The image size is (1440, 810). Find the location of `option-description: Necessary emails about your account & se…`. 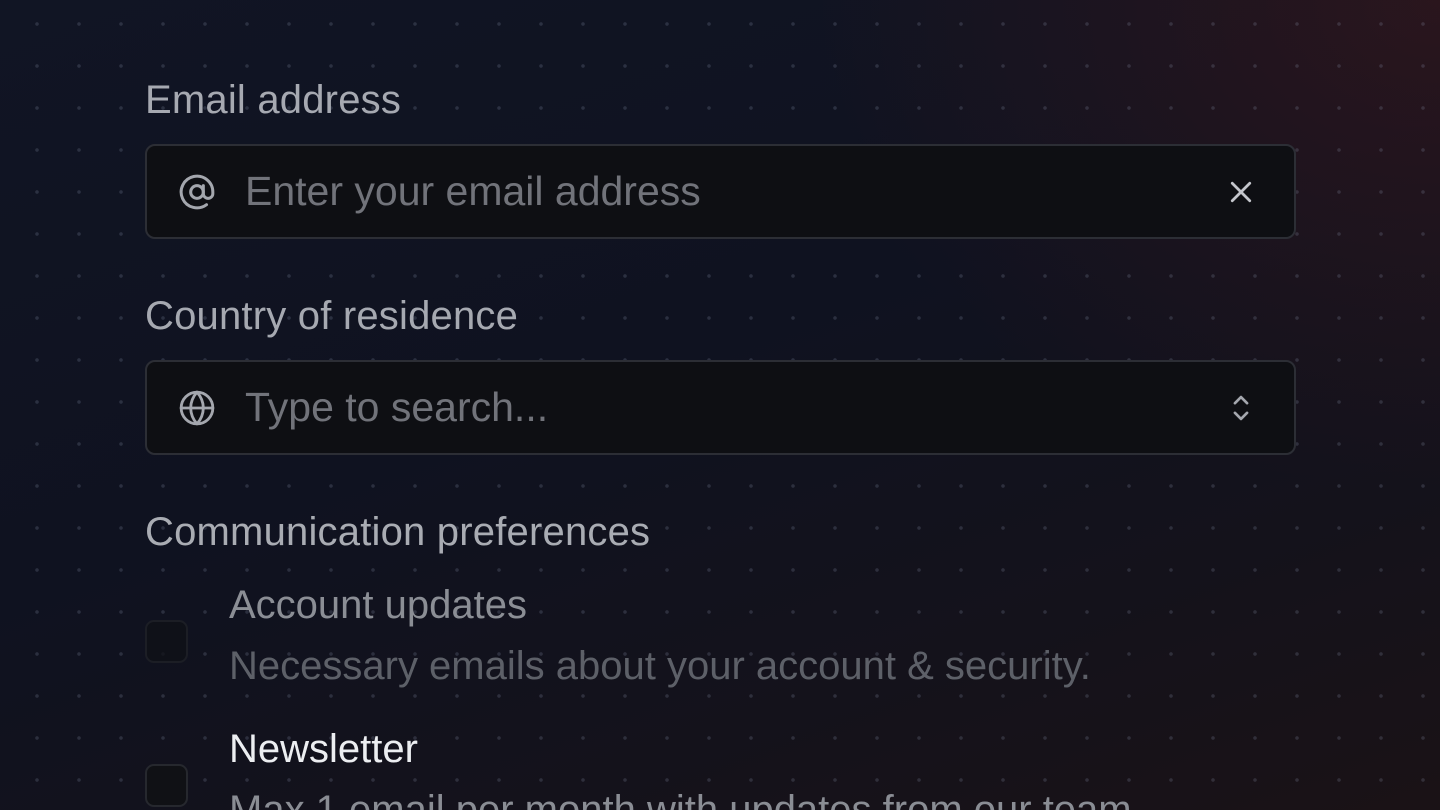

option-description: Necessary emails about your account & se… is located at coordinates (660, 666).